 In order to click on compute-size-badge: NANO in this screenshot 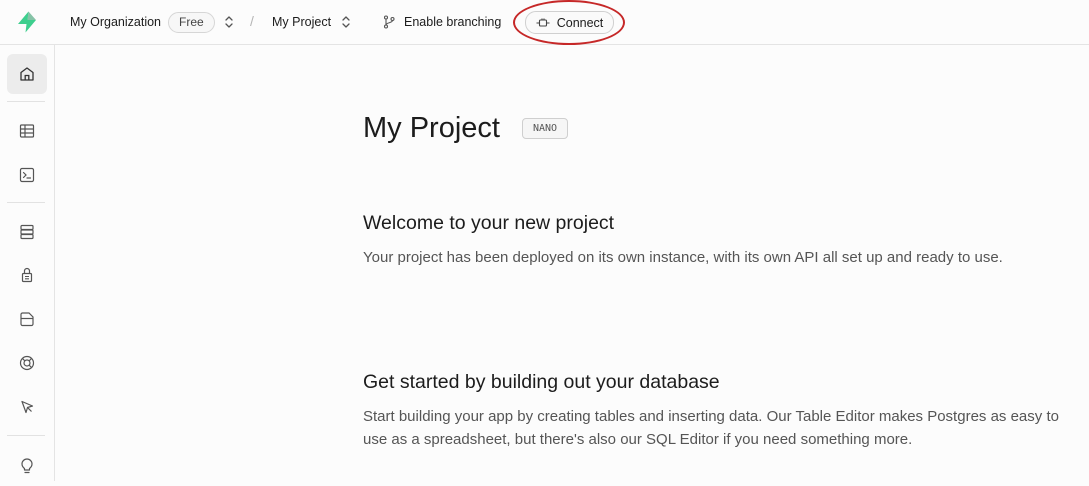, I will do `click(545, 128)`.